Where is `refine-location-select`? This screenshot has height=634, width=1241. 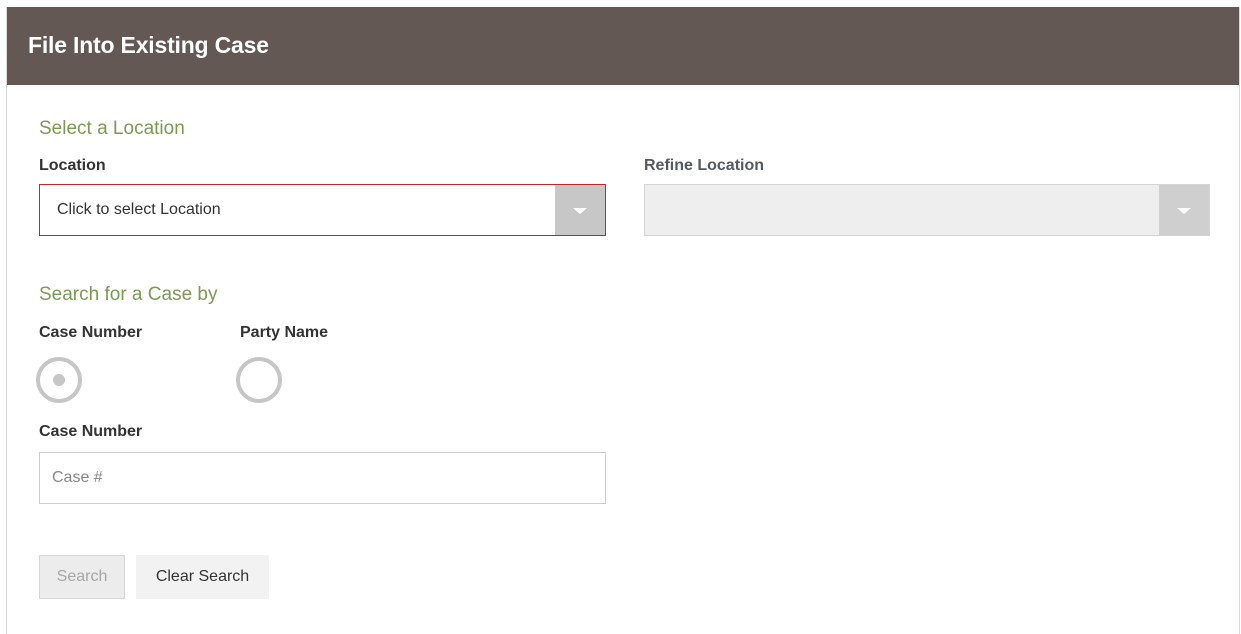
refine-location-select is located at coordinates (927, 210).